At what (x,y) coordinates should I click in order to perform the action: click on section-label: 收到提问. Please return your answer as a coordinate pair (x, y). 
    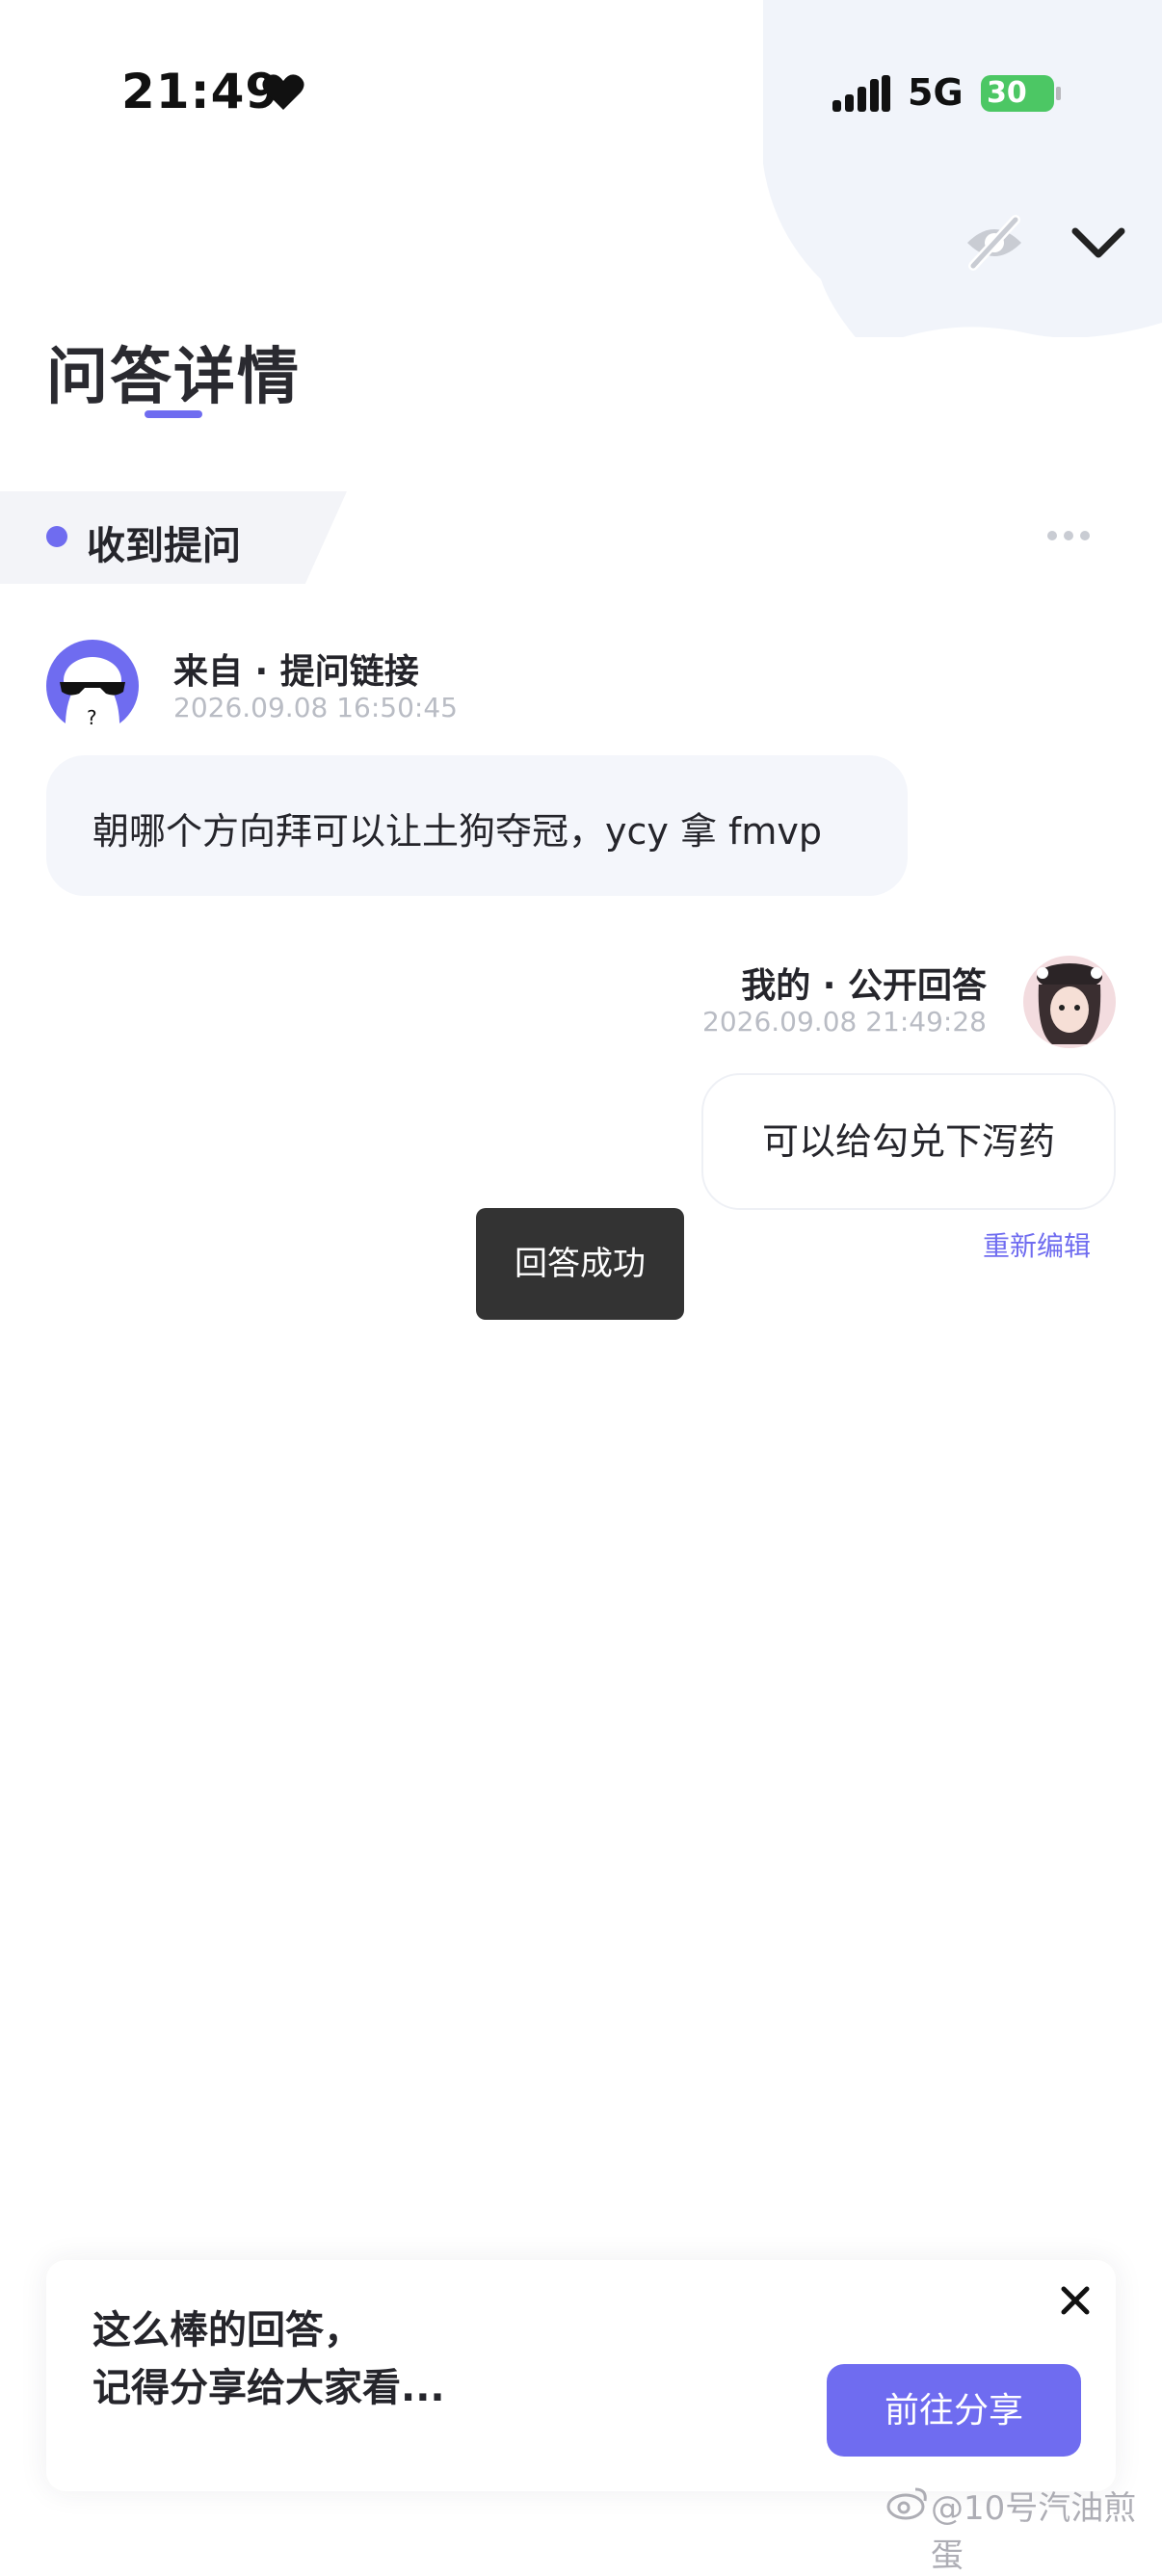
    Looking at the image, I should click on (164, 546).